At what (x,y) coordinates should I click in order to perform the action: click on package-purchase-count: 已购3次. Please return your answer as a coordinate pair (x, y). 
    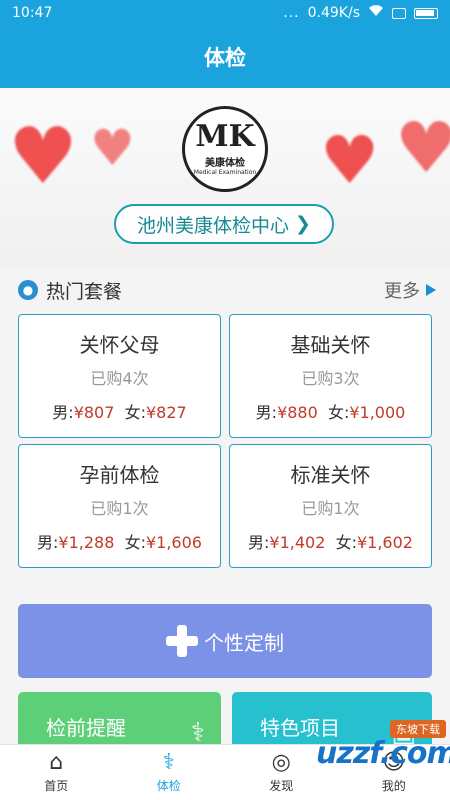
    Looking at the image, I should click on (330, 378).